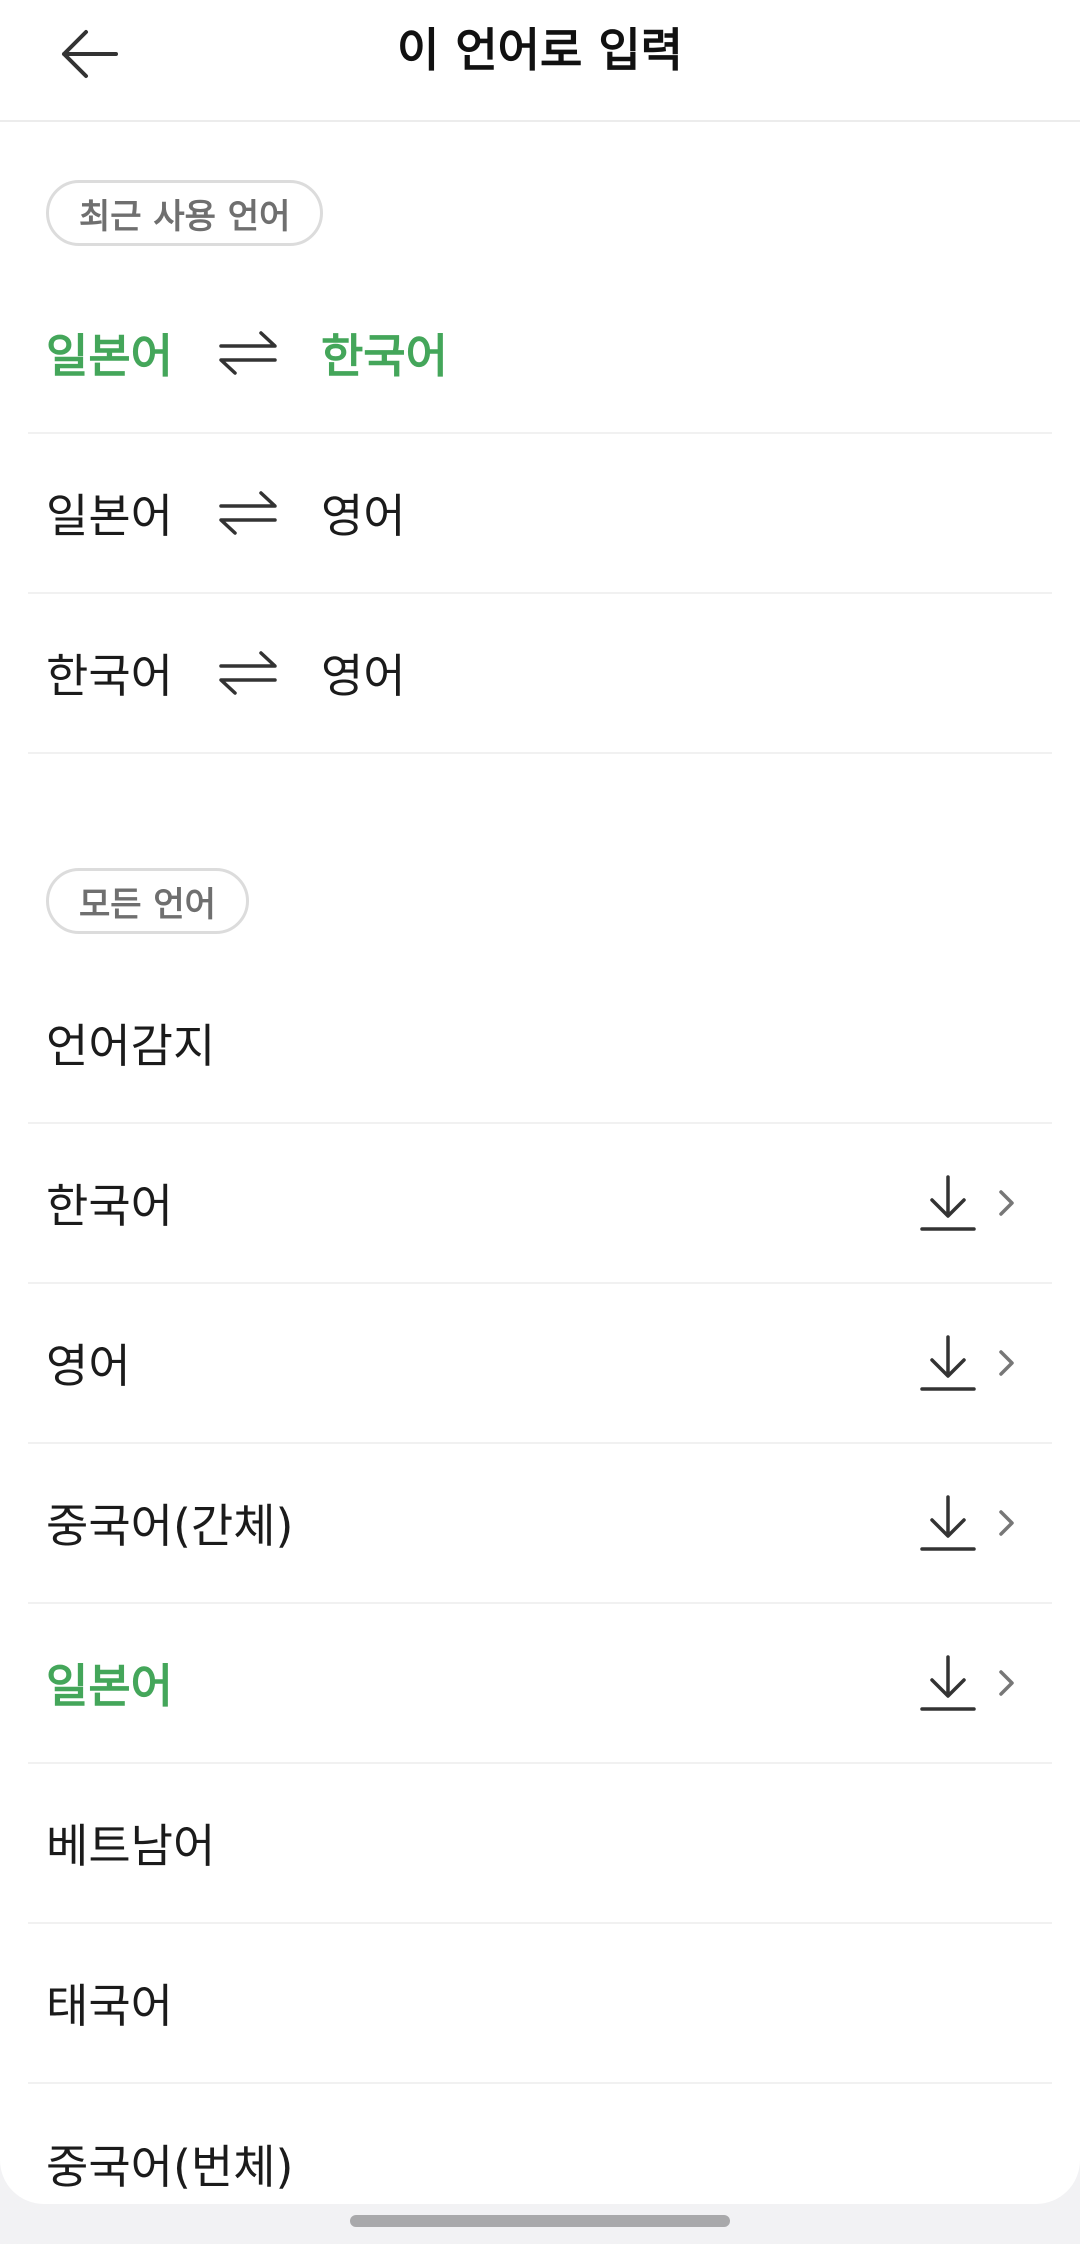 The width and height of the screenshot is (1080, 2244). I want to click on recent-pair-to: 한국어, so click(384, 356).